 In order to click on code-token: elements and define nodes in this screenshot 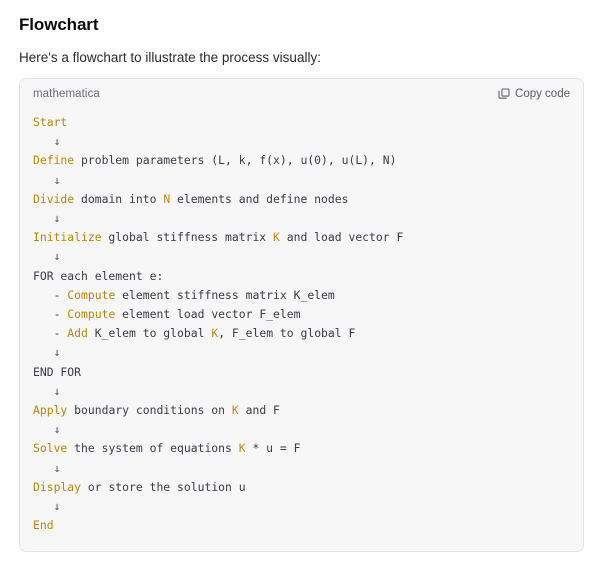, I will do `click(259, 198)`.